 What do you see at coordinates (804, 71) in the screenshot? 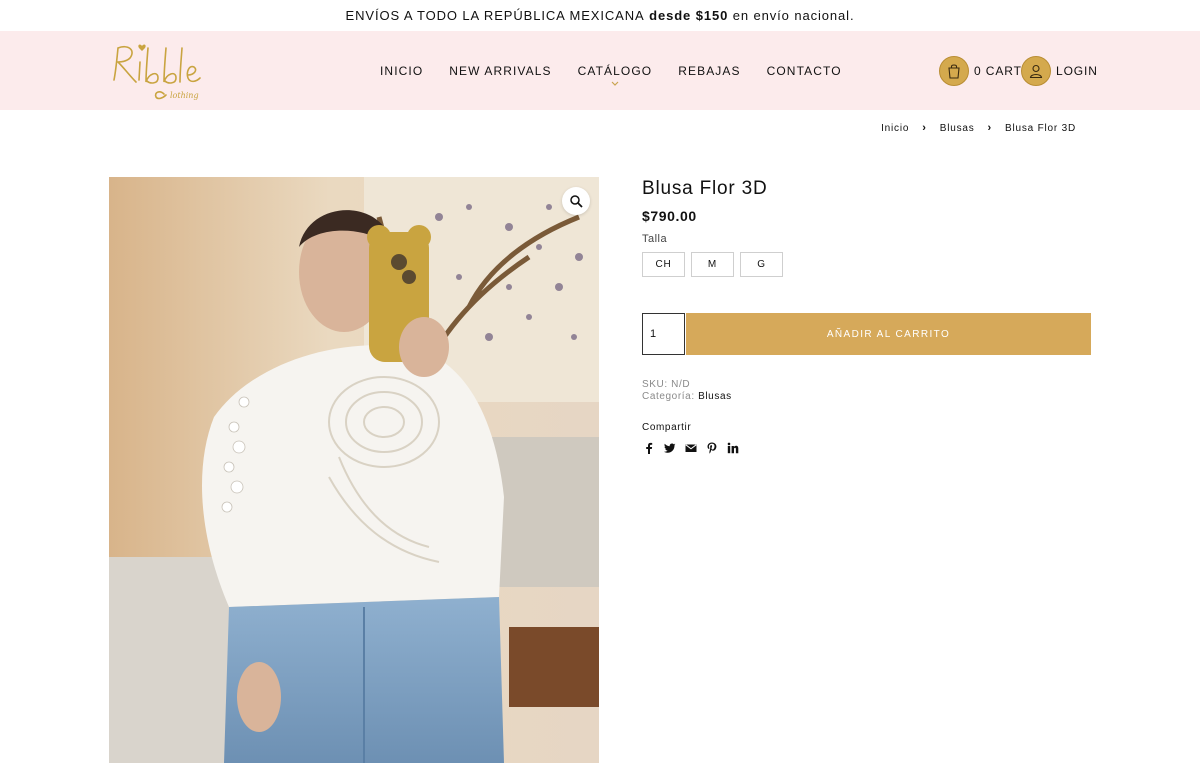
I see `nav-contacto: CONTACTO` at bounding box center [804, 71].